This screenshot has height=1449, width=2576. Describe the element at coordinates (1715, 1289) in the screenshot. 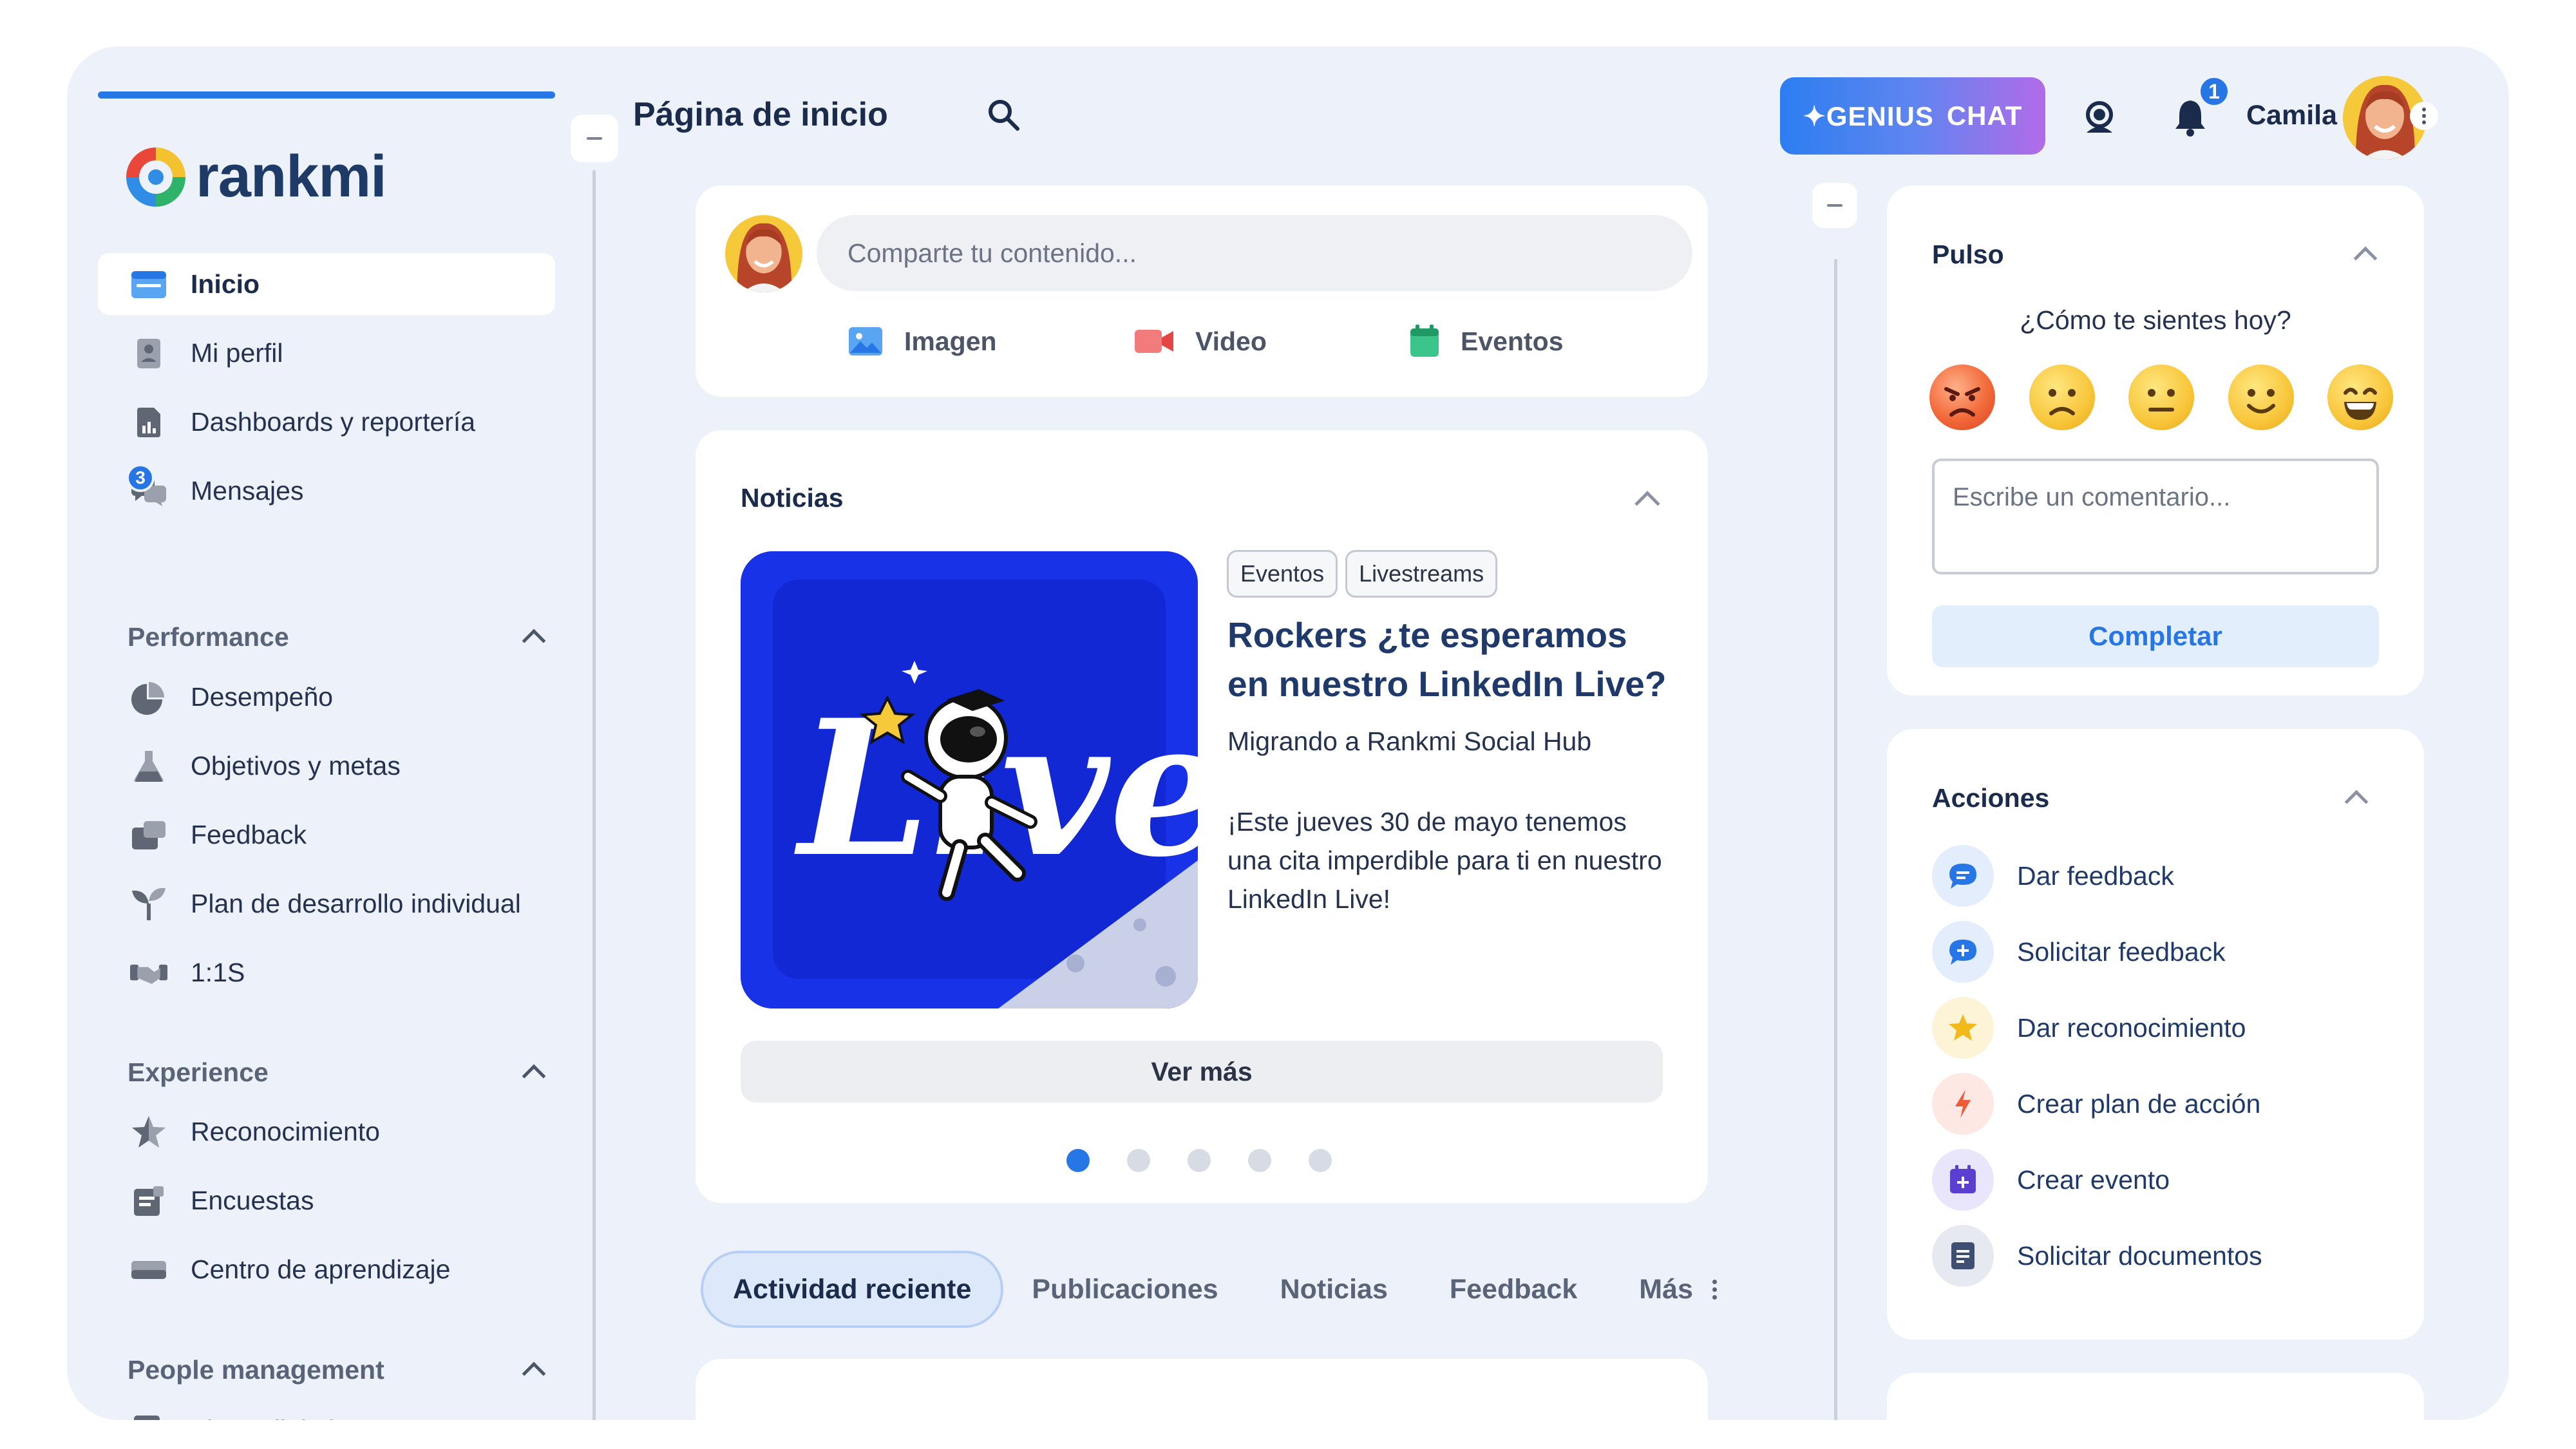

I see `kebab-menu-icon` at that location.